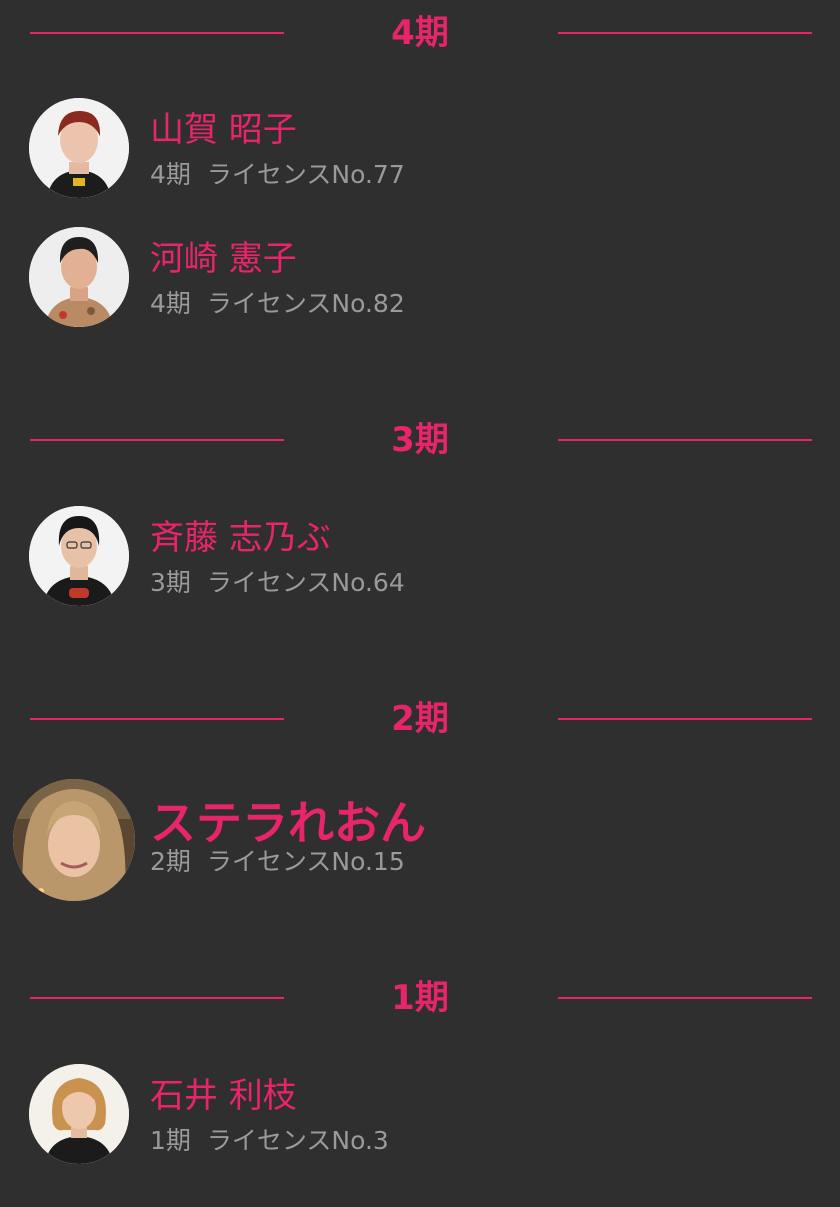  Describe the element at coordinates (170, 861) in the screenshot. I see `member-period: 2期` at that location.